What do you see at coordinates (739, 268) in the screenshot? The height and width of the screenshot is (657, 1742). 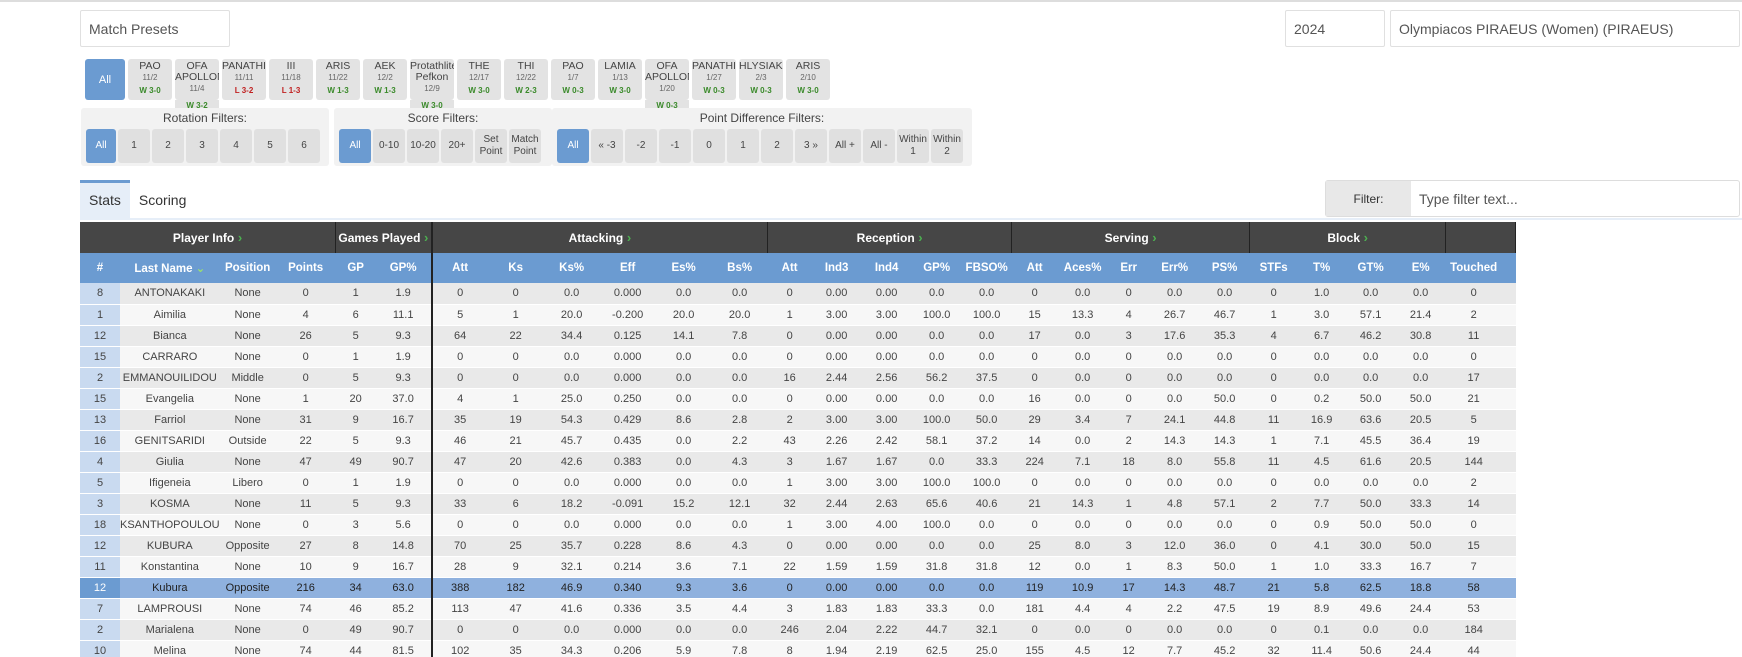 I see `column-header: Bs%` at bounding box center [739, 268].